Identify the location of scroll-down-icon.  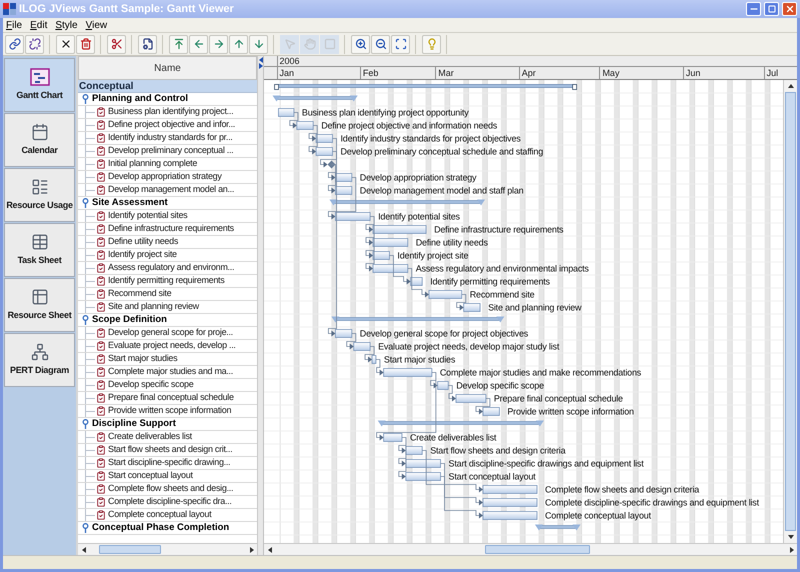
(791, 537).